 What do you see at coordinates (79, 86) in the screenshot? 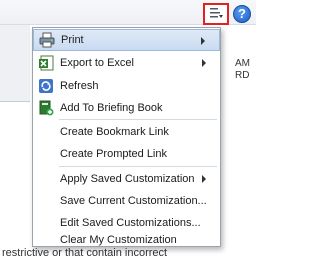
I see `menu-item-label: Refresh` at bounding box center [79, 86].